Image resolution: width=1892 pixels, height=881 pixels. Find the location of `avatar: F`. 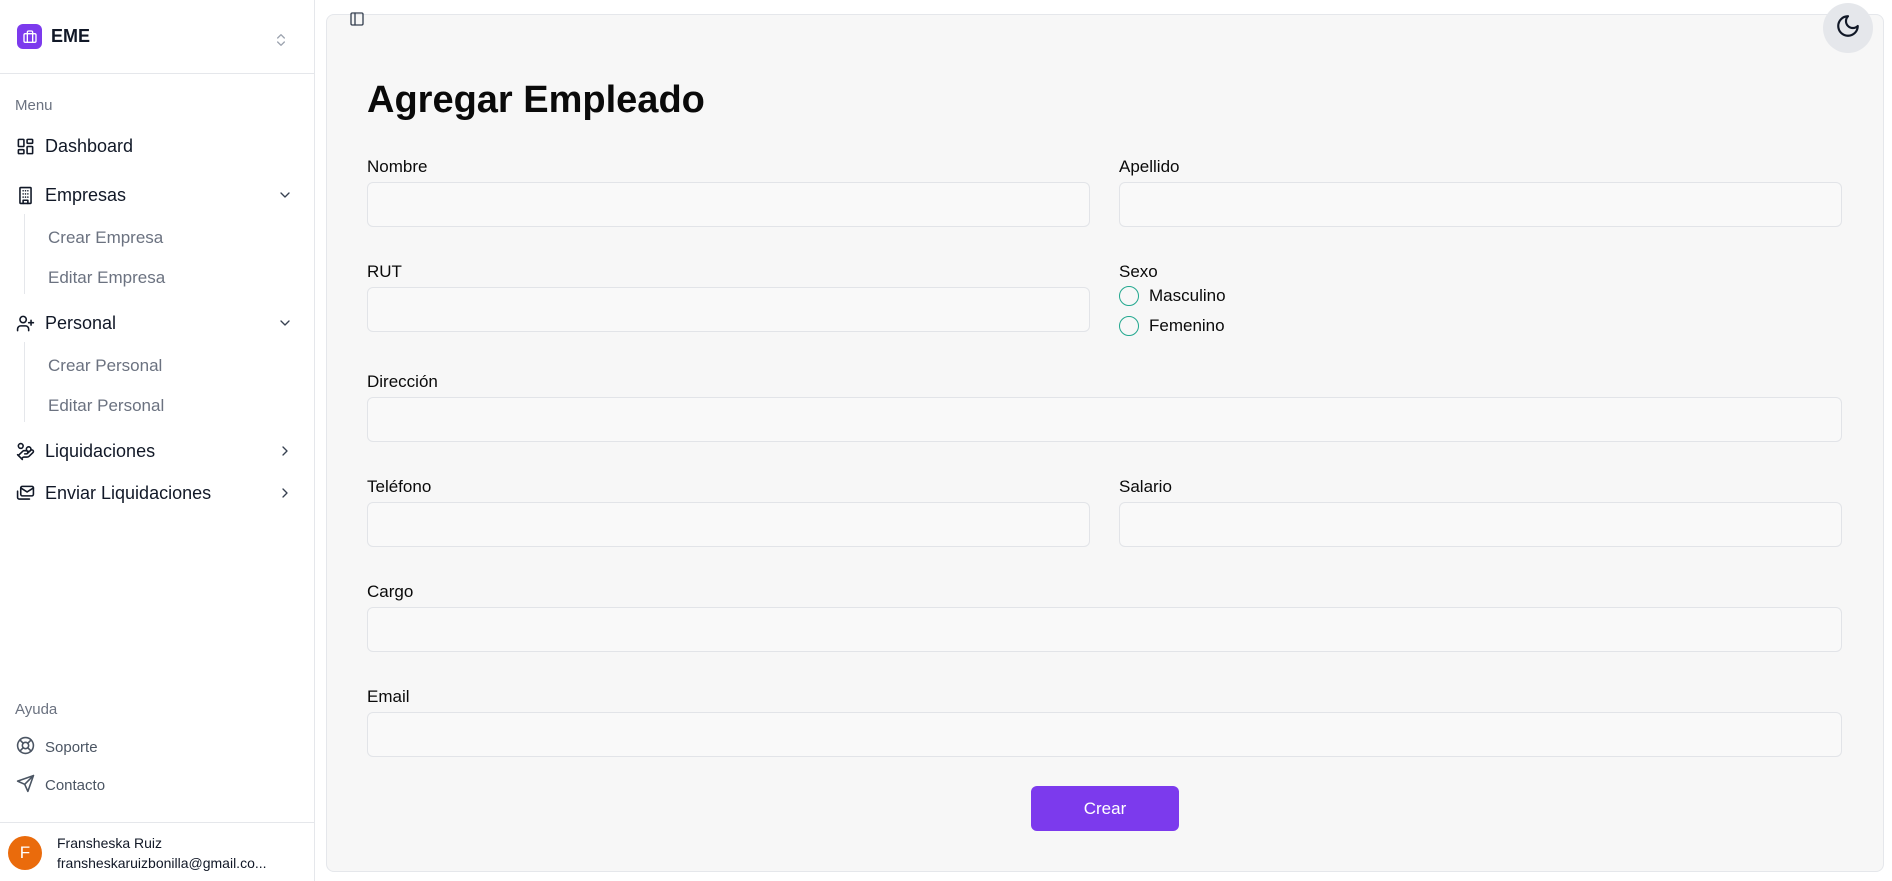

avatar: F is located at coordinates (25, 853).